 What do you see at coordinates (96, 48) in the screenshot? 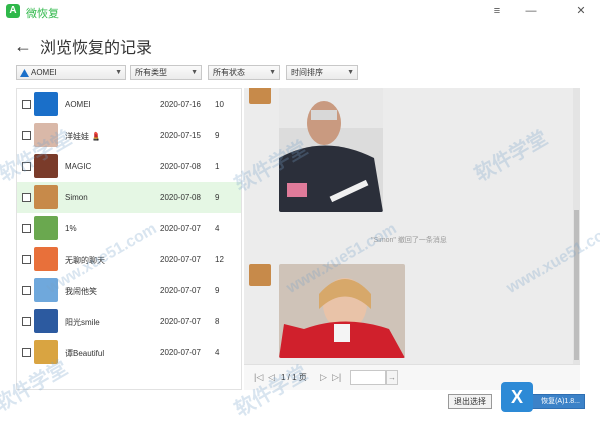
I see `page-title: 浏览恢复的记录` at bounding box center [96, 48].